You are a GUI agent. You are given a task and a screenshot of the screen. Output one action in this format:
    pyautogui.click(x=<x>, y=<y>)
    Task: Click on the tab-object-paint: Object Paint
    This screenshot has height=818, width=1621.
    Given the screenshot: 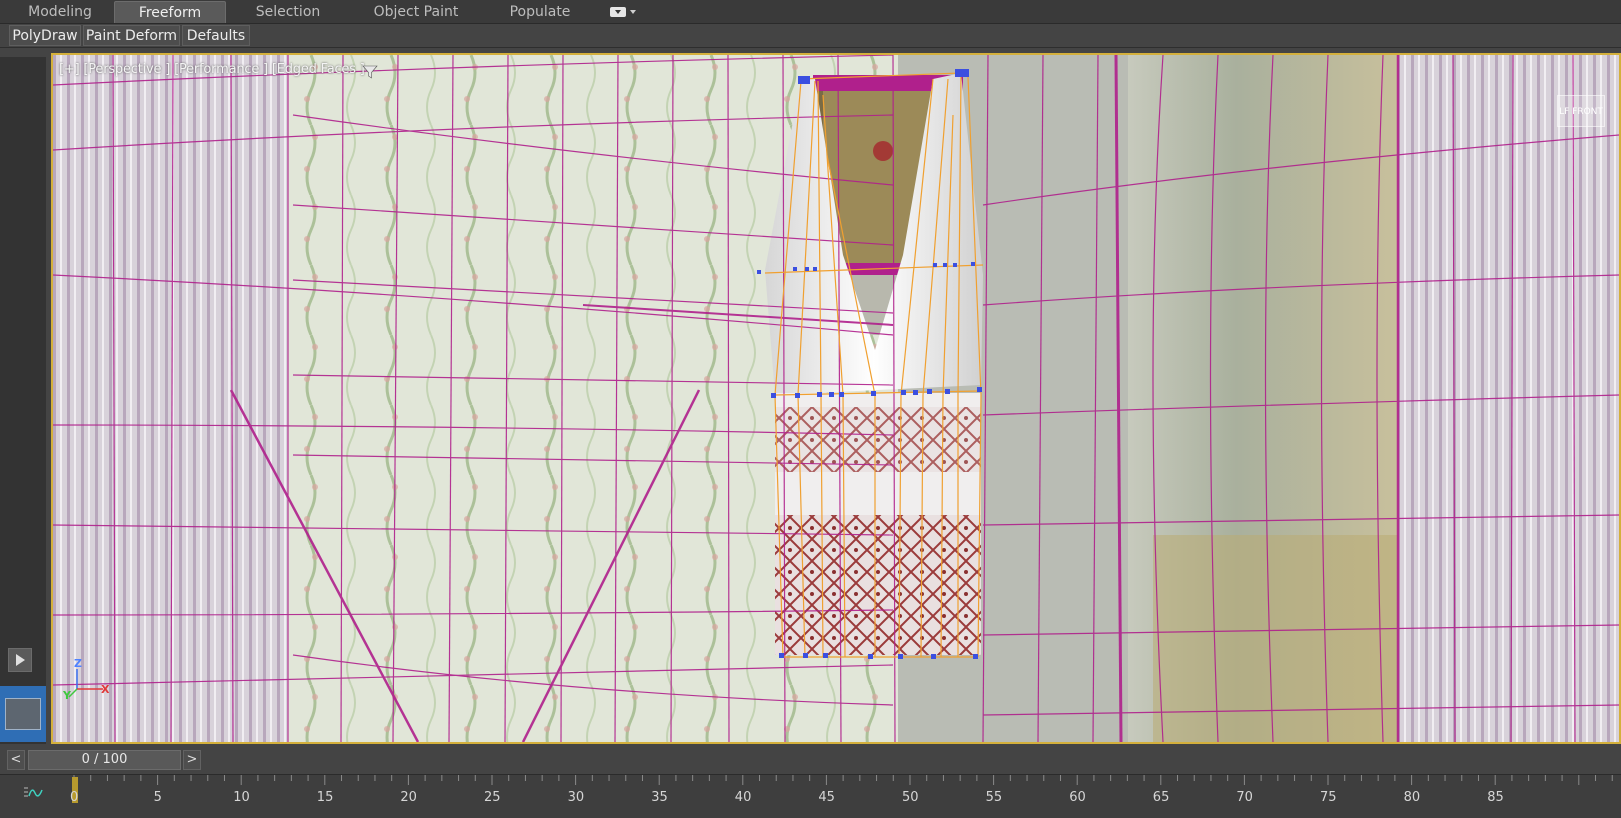 What is the action you would take?
    pyautogui.click(x=416, y=12)
    